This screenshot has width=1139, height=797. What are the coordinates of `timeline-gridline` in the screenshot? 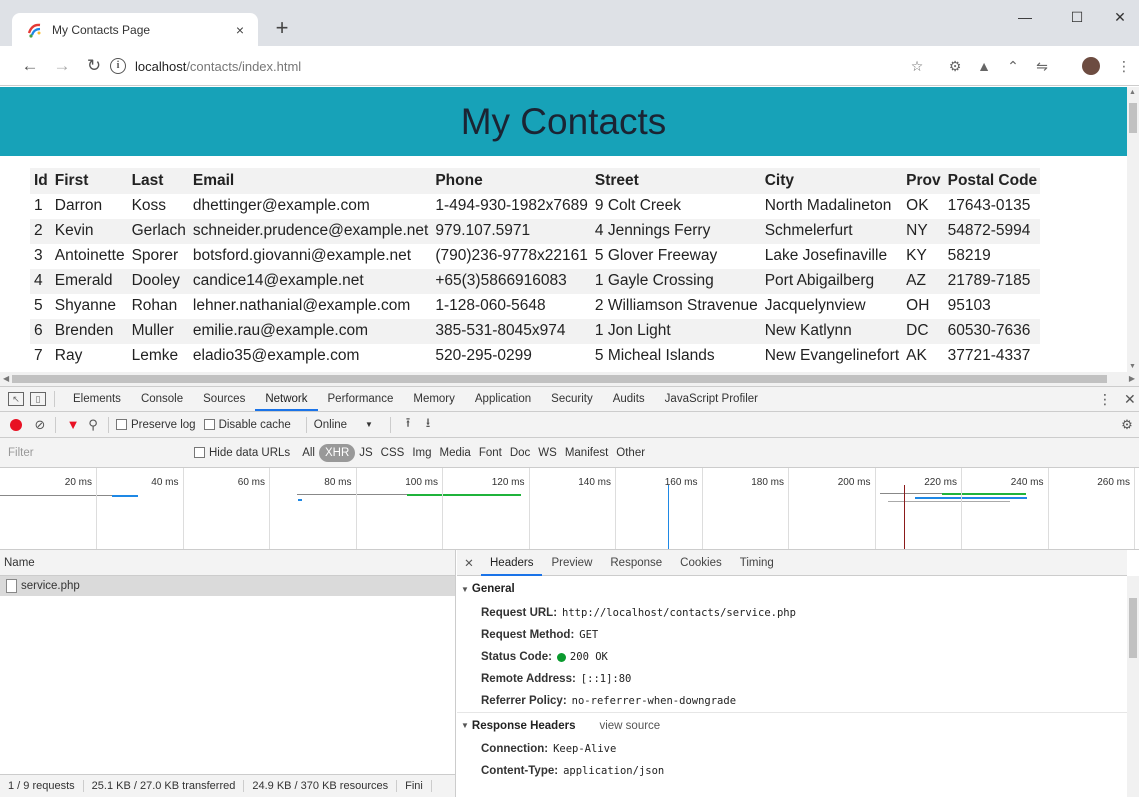 It's located at (96, 508).